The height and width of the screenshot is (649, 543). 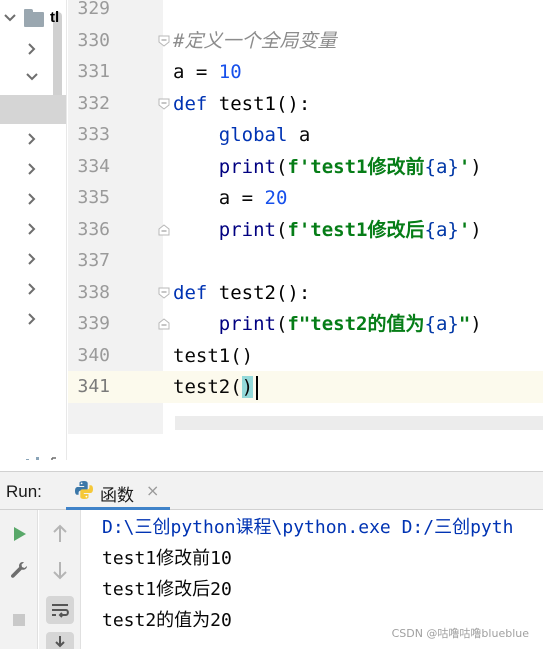 What do you see at coordinates (152, 490) in the screenshot?
I see `close-icon: ×` at bounding box center [152, 490].